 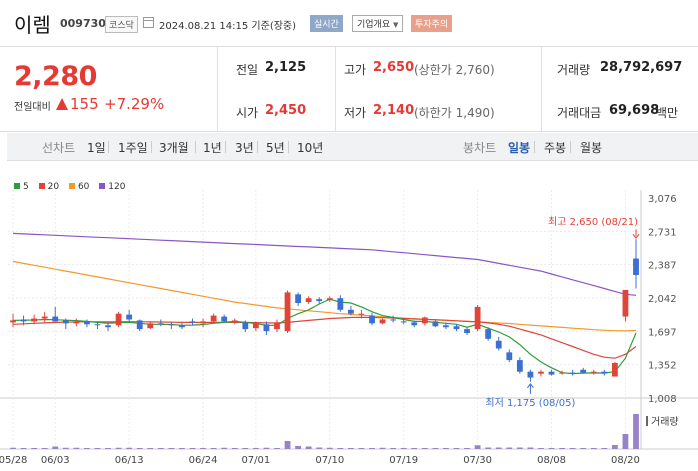 What do you see at coordinates (530, 403) in the screenshot?
I see `low-annotation: 최저 1,175 (08/05)` at bounding box center [530, 403].